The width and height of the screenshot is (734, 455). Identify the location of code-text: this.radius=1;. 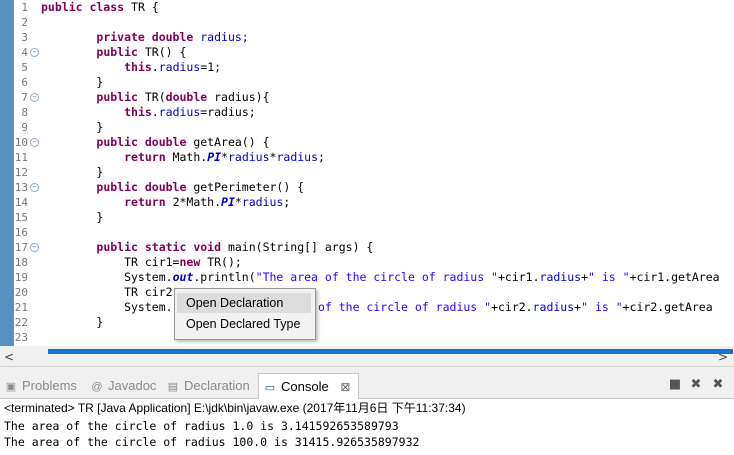
(131, 67).